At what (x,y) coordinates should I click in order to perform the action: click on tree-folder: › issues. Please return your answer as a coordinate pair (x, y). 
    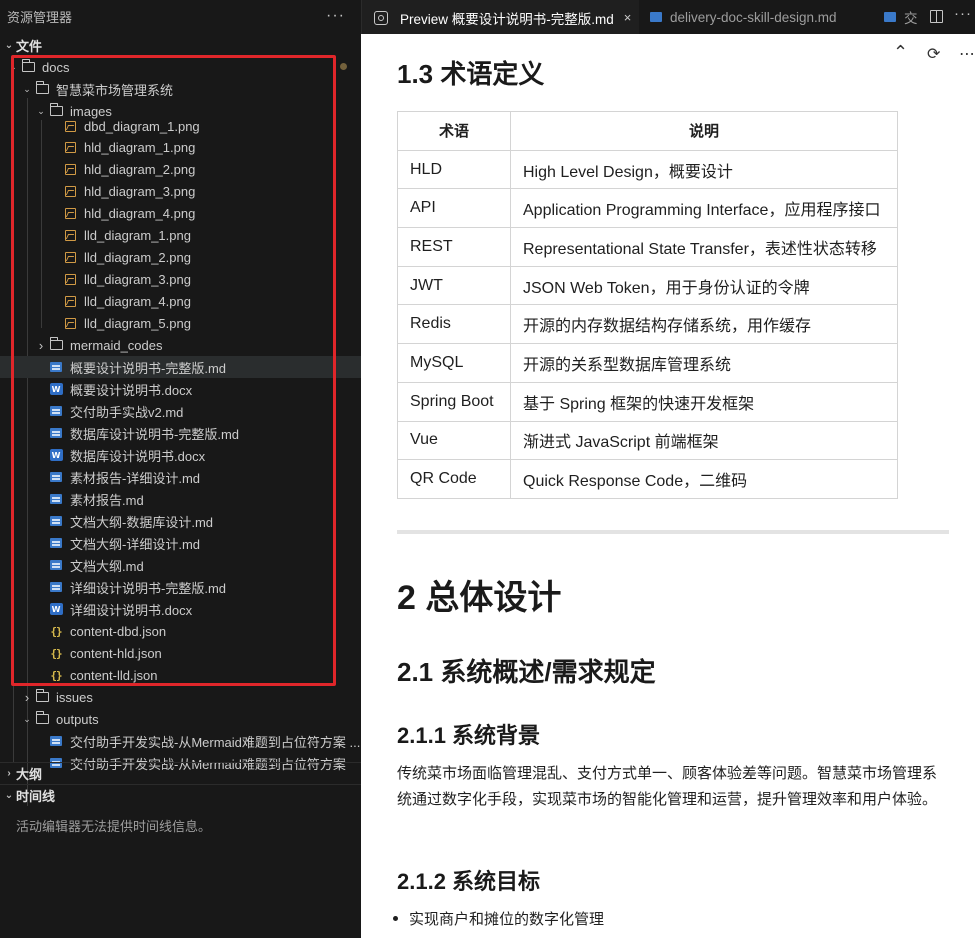
    Looking at the image, I should click on (180, 697).